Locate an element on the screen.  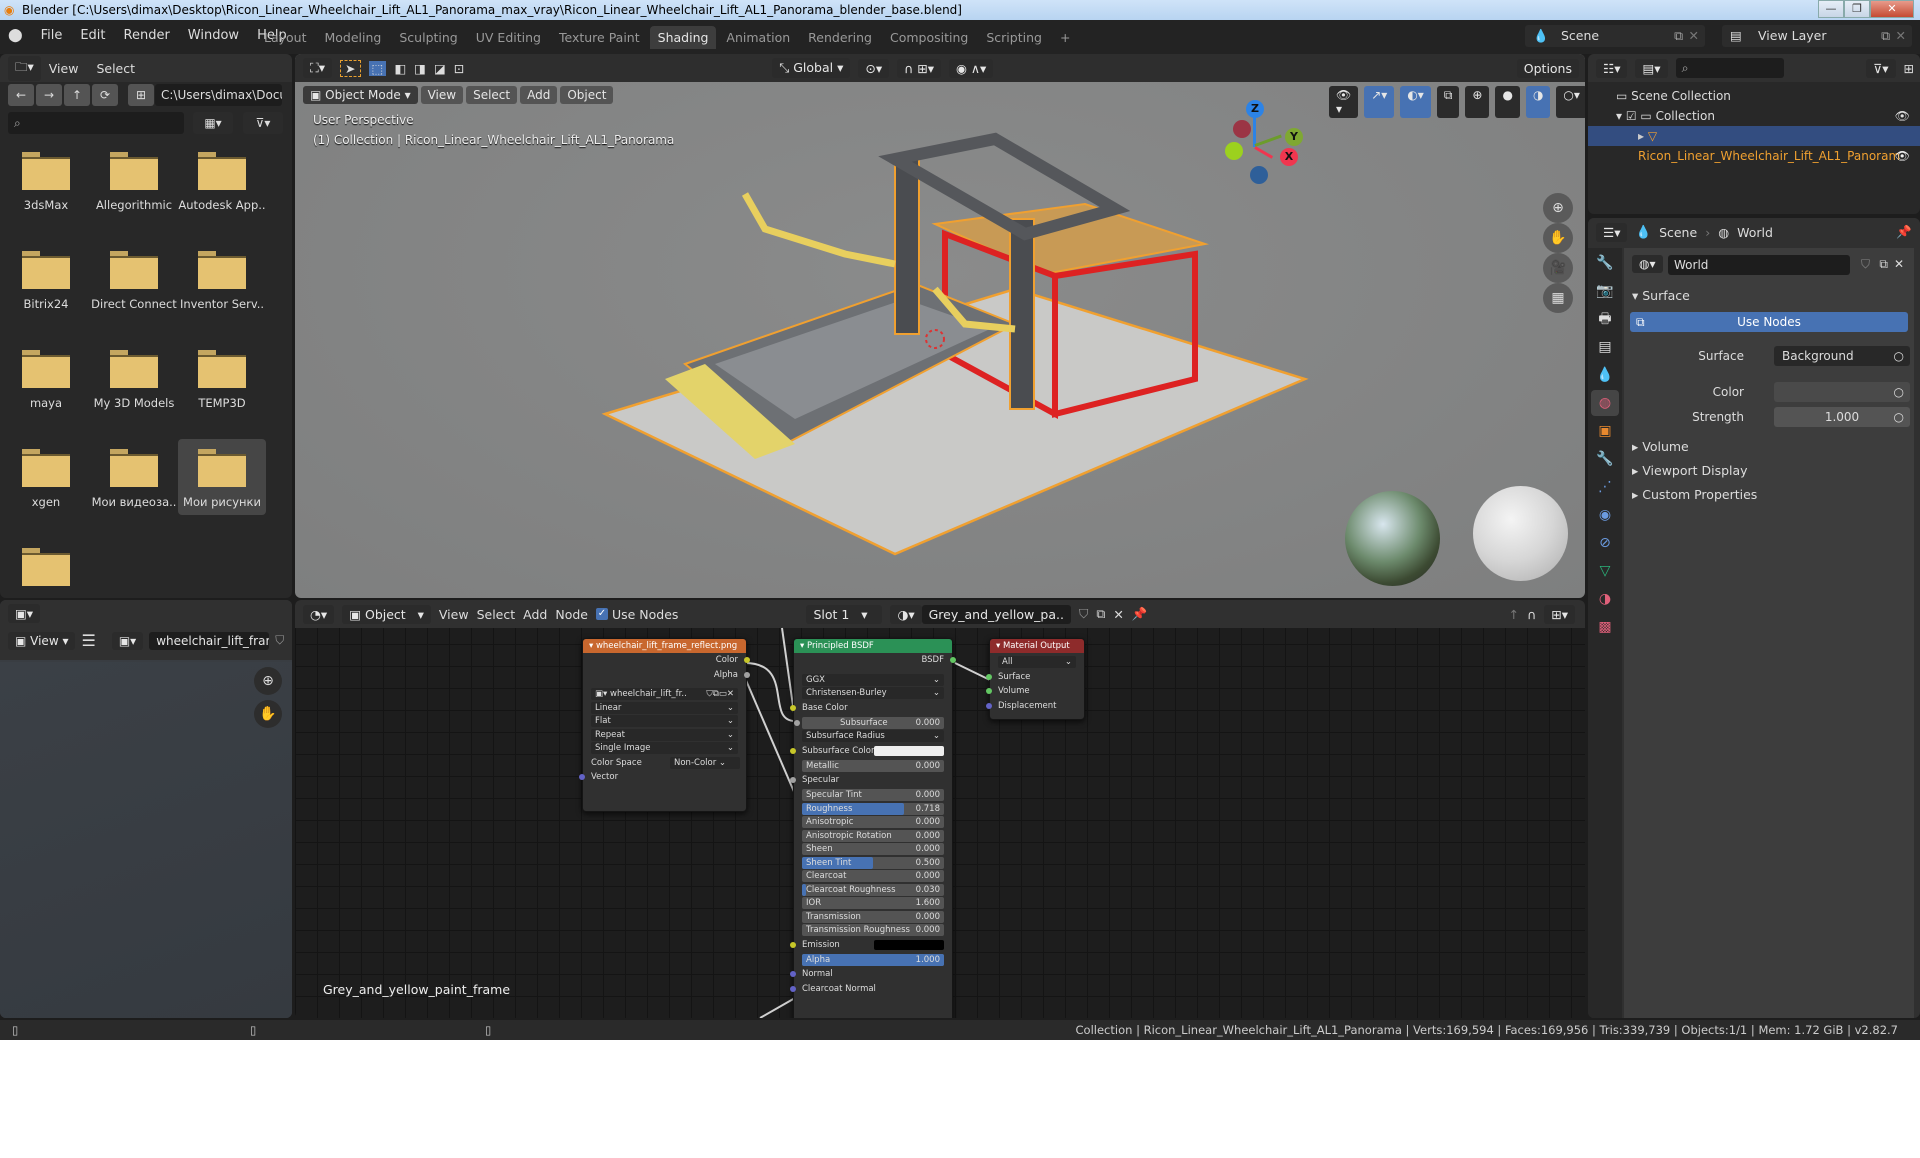
minimize-button: — is located at coordinates (1831, 9).